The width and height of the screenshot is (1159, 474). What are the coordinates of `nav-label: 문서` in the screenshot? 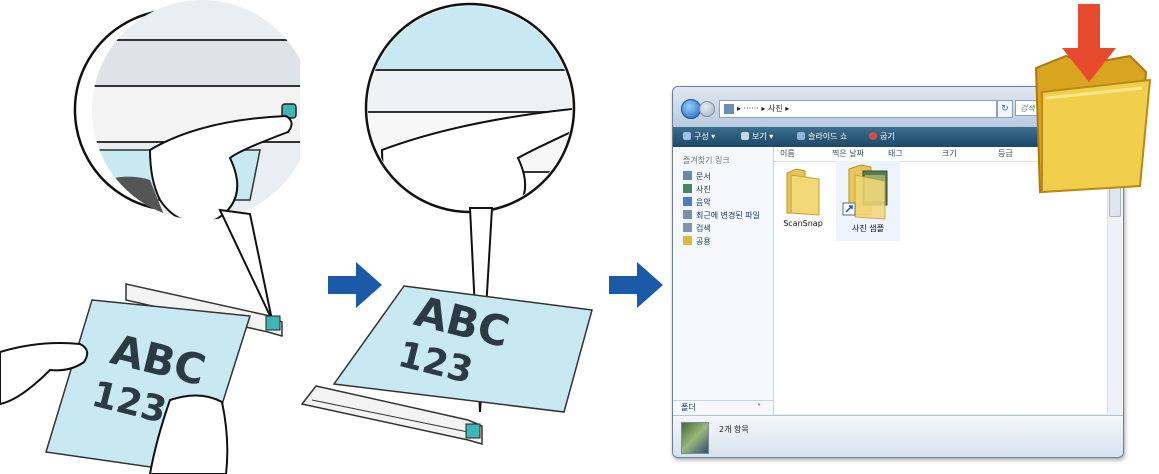 It's located at (703, 176).